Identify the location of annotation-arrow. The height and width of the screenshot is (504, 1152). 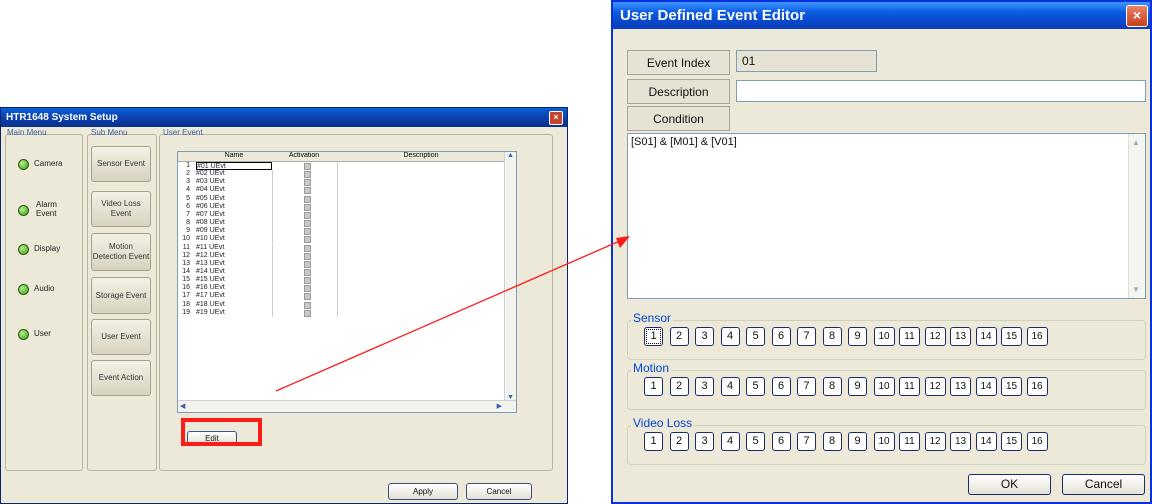
(452, 314).